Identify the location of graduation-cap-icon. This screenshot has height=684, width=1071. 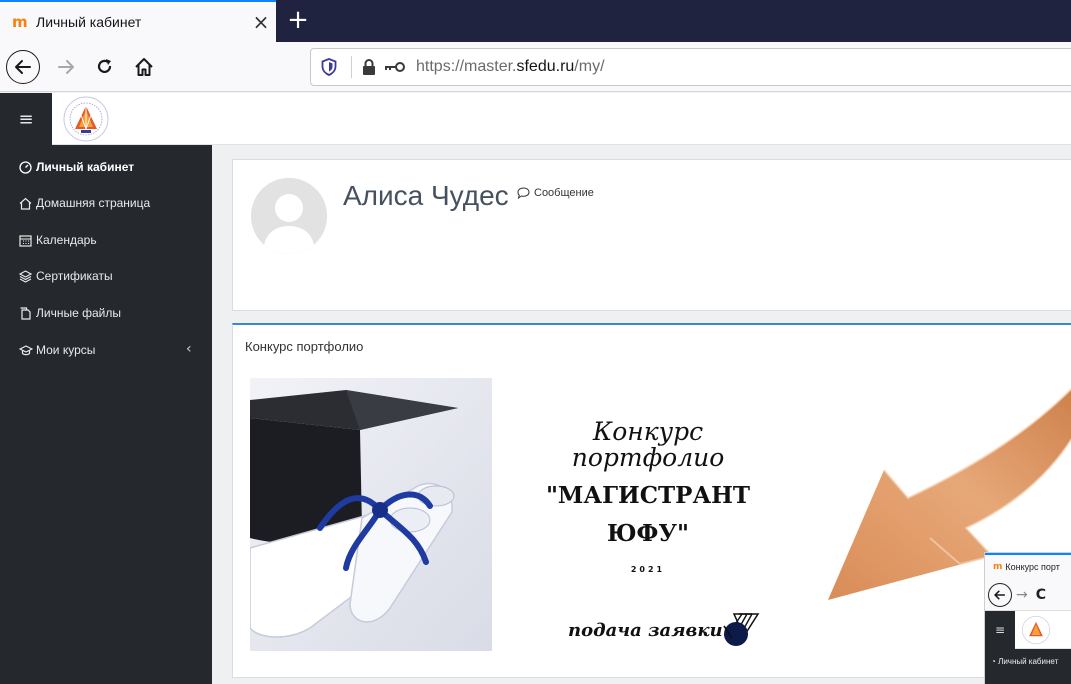
(25, 350).